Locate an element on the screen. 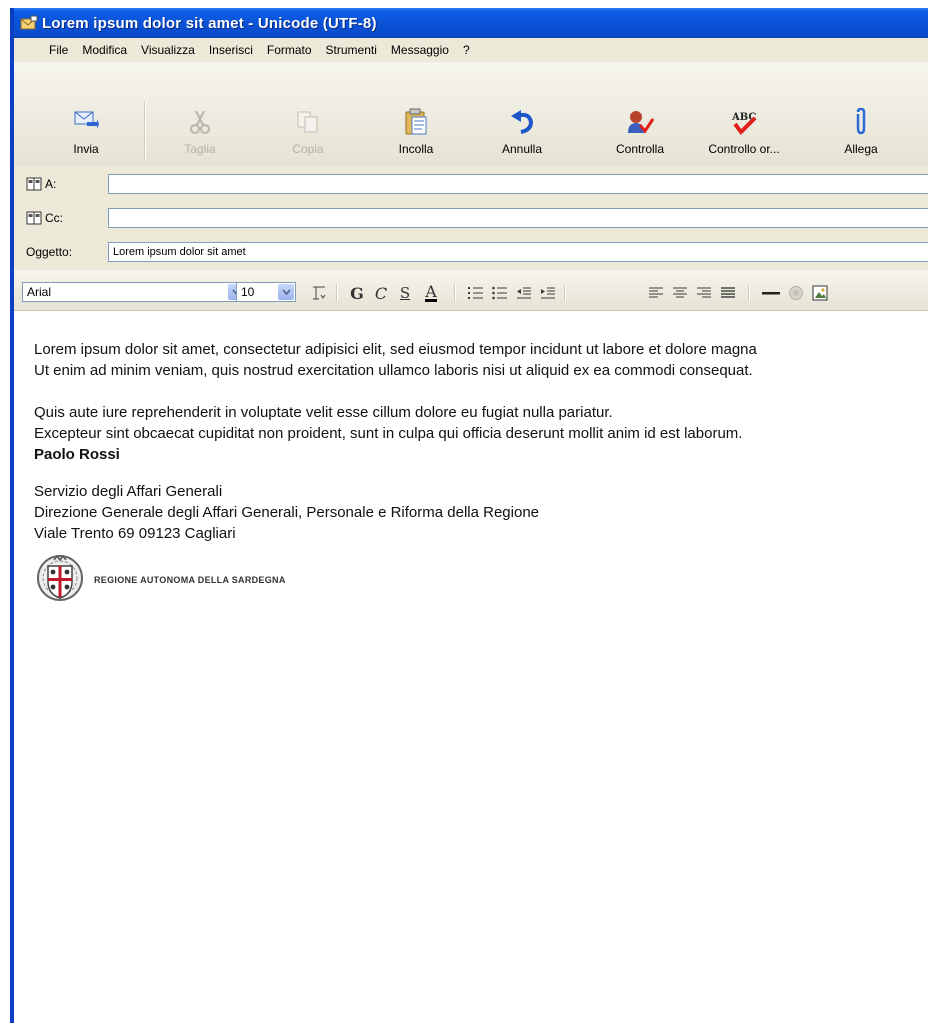 The width and height of the screenshot is (928, 1023). to-row: A: is located at coordinates (471, 184).